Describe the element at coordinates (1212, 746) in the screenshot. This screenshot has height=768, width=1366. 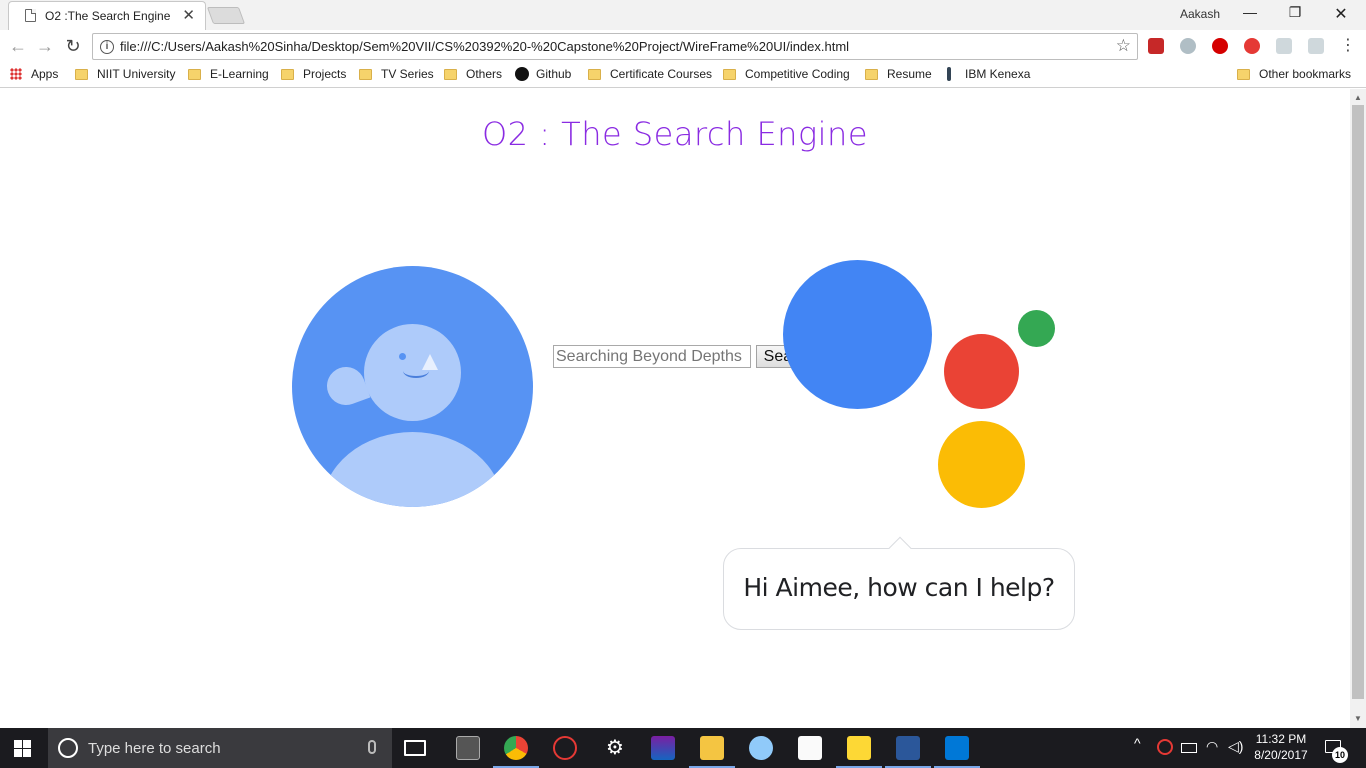
I see `wifi-icon: ◠` at that location.